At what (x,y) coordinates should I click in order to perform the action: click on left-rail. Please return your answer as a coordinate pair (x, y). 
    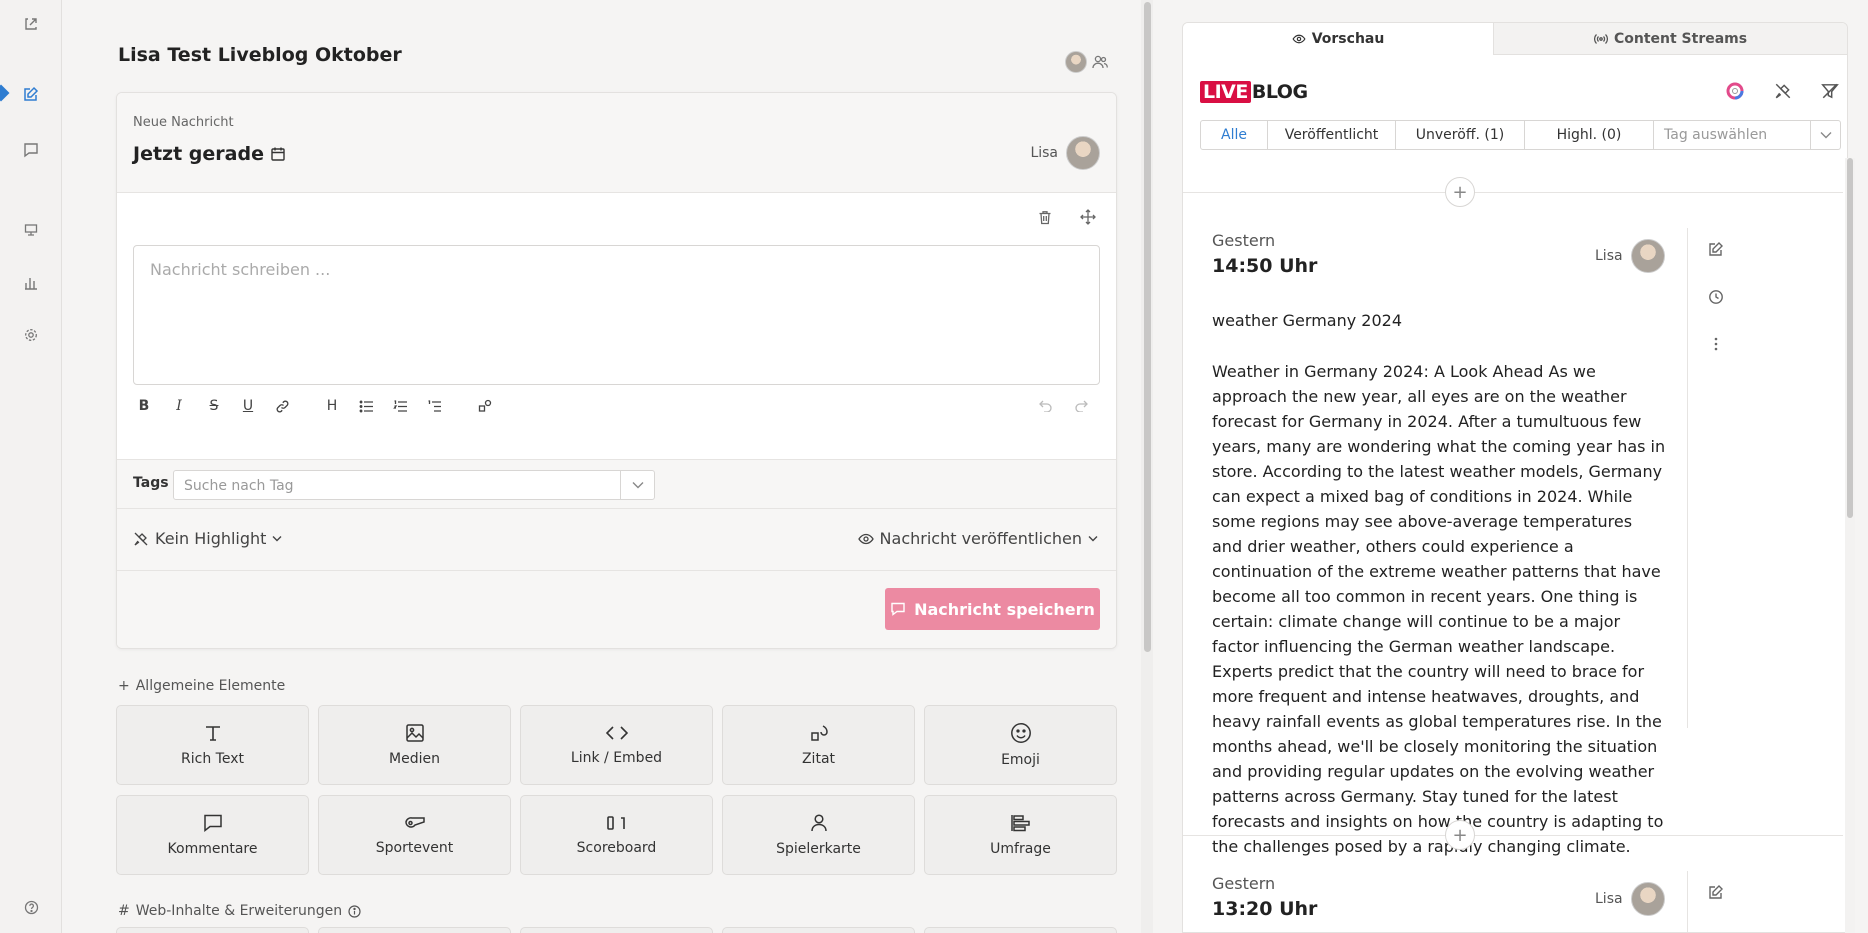
    Looking at the image, I should click on (31, 466).